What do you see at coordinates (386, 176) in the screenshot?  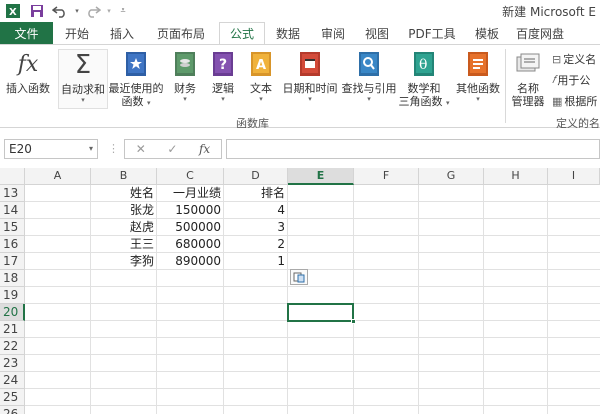 I see `column-header-f: F` at bounding box center [386, 176].